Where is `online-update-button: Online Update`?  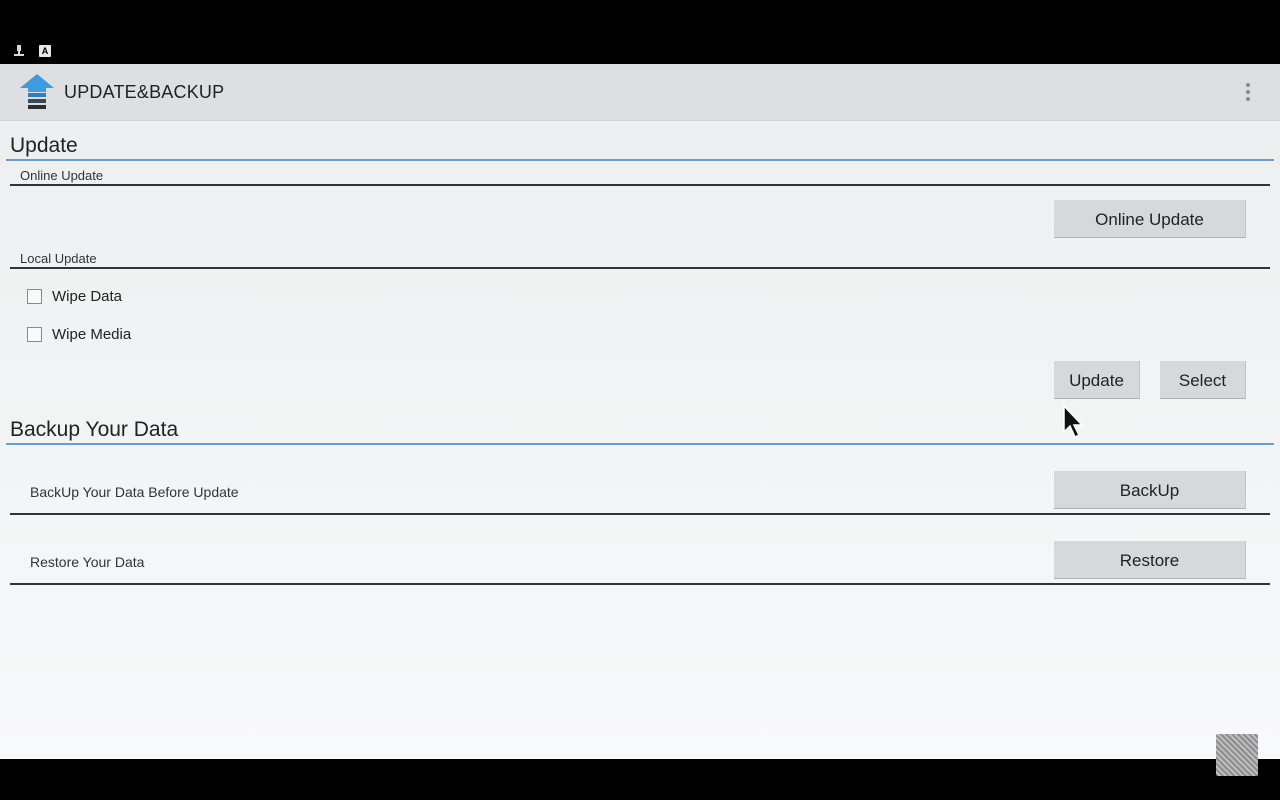
online-update-button: Online Update is located at coordinates (1150, 219).